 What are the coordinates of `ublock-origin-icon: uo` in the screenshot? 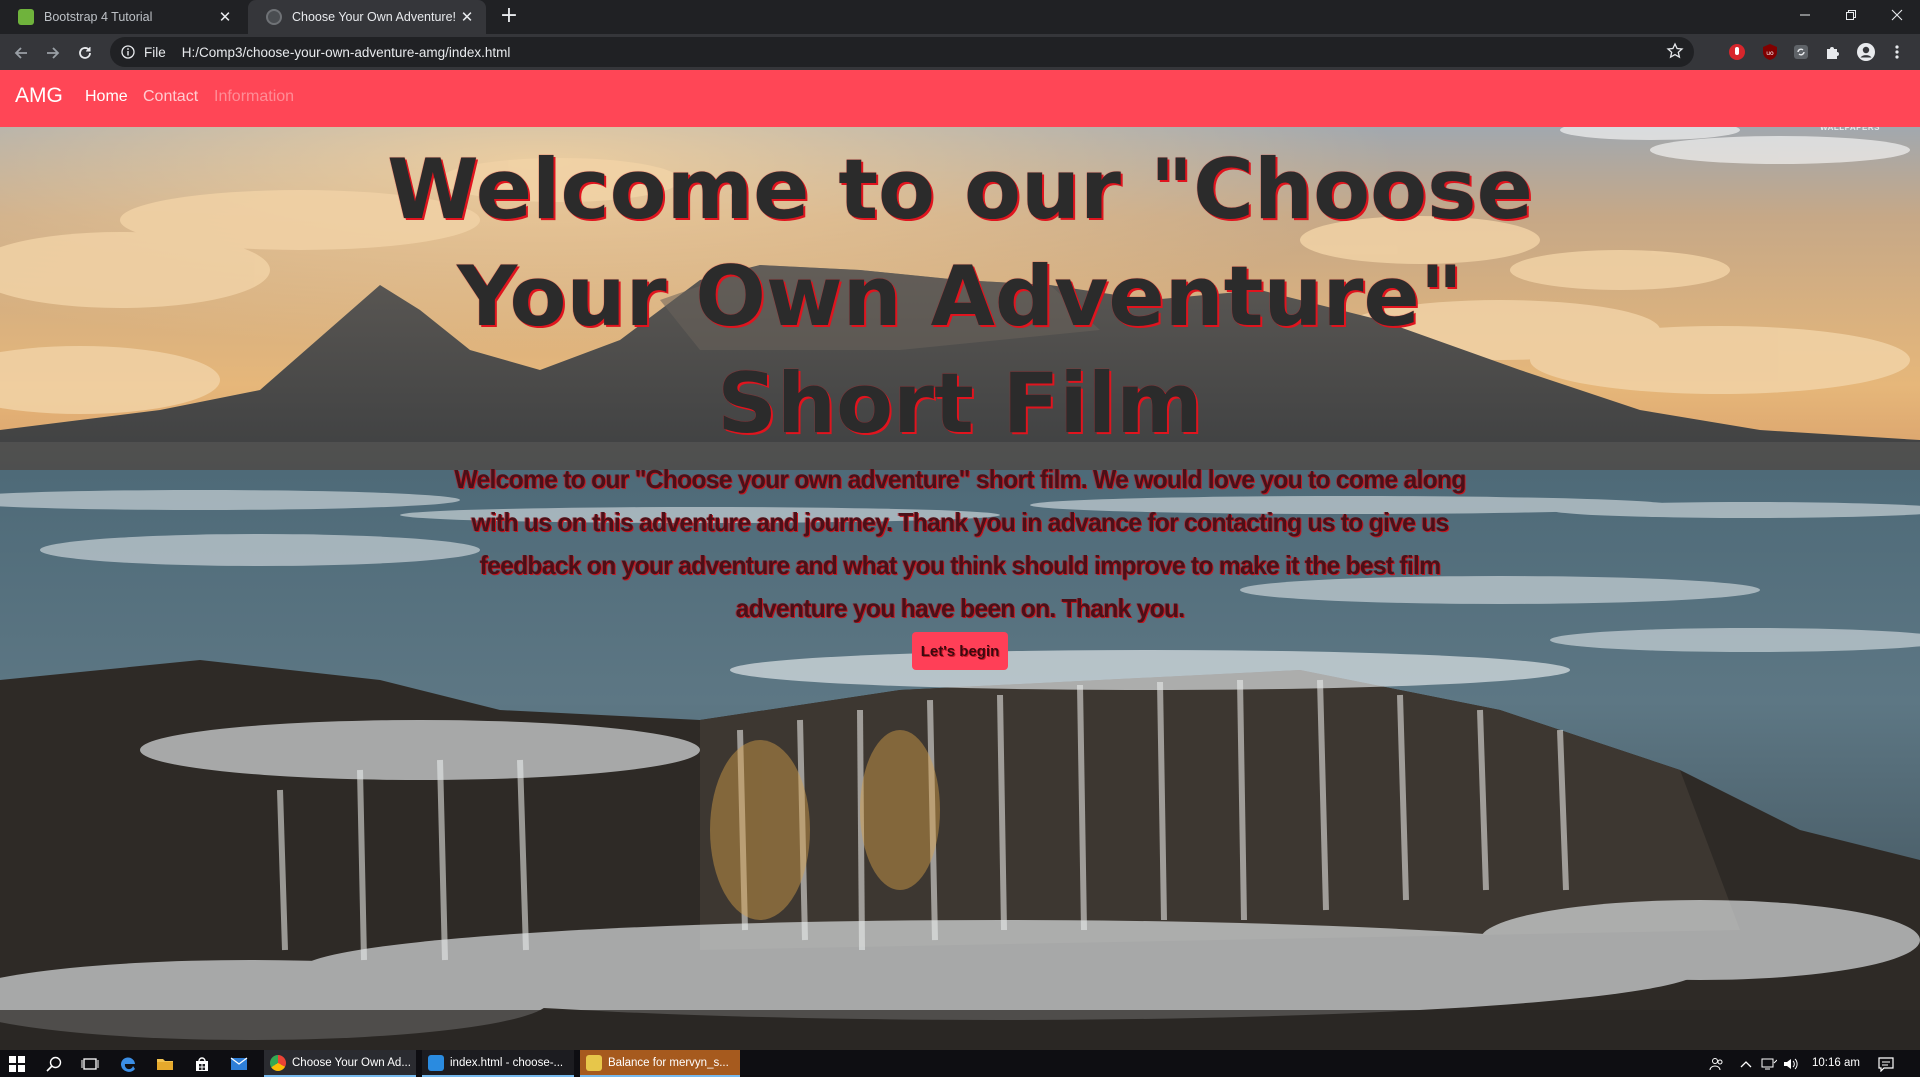 It's located at (1770, 52).